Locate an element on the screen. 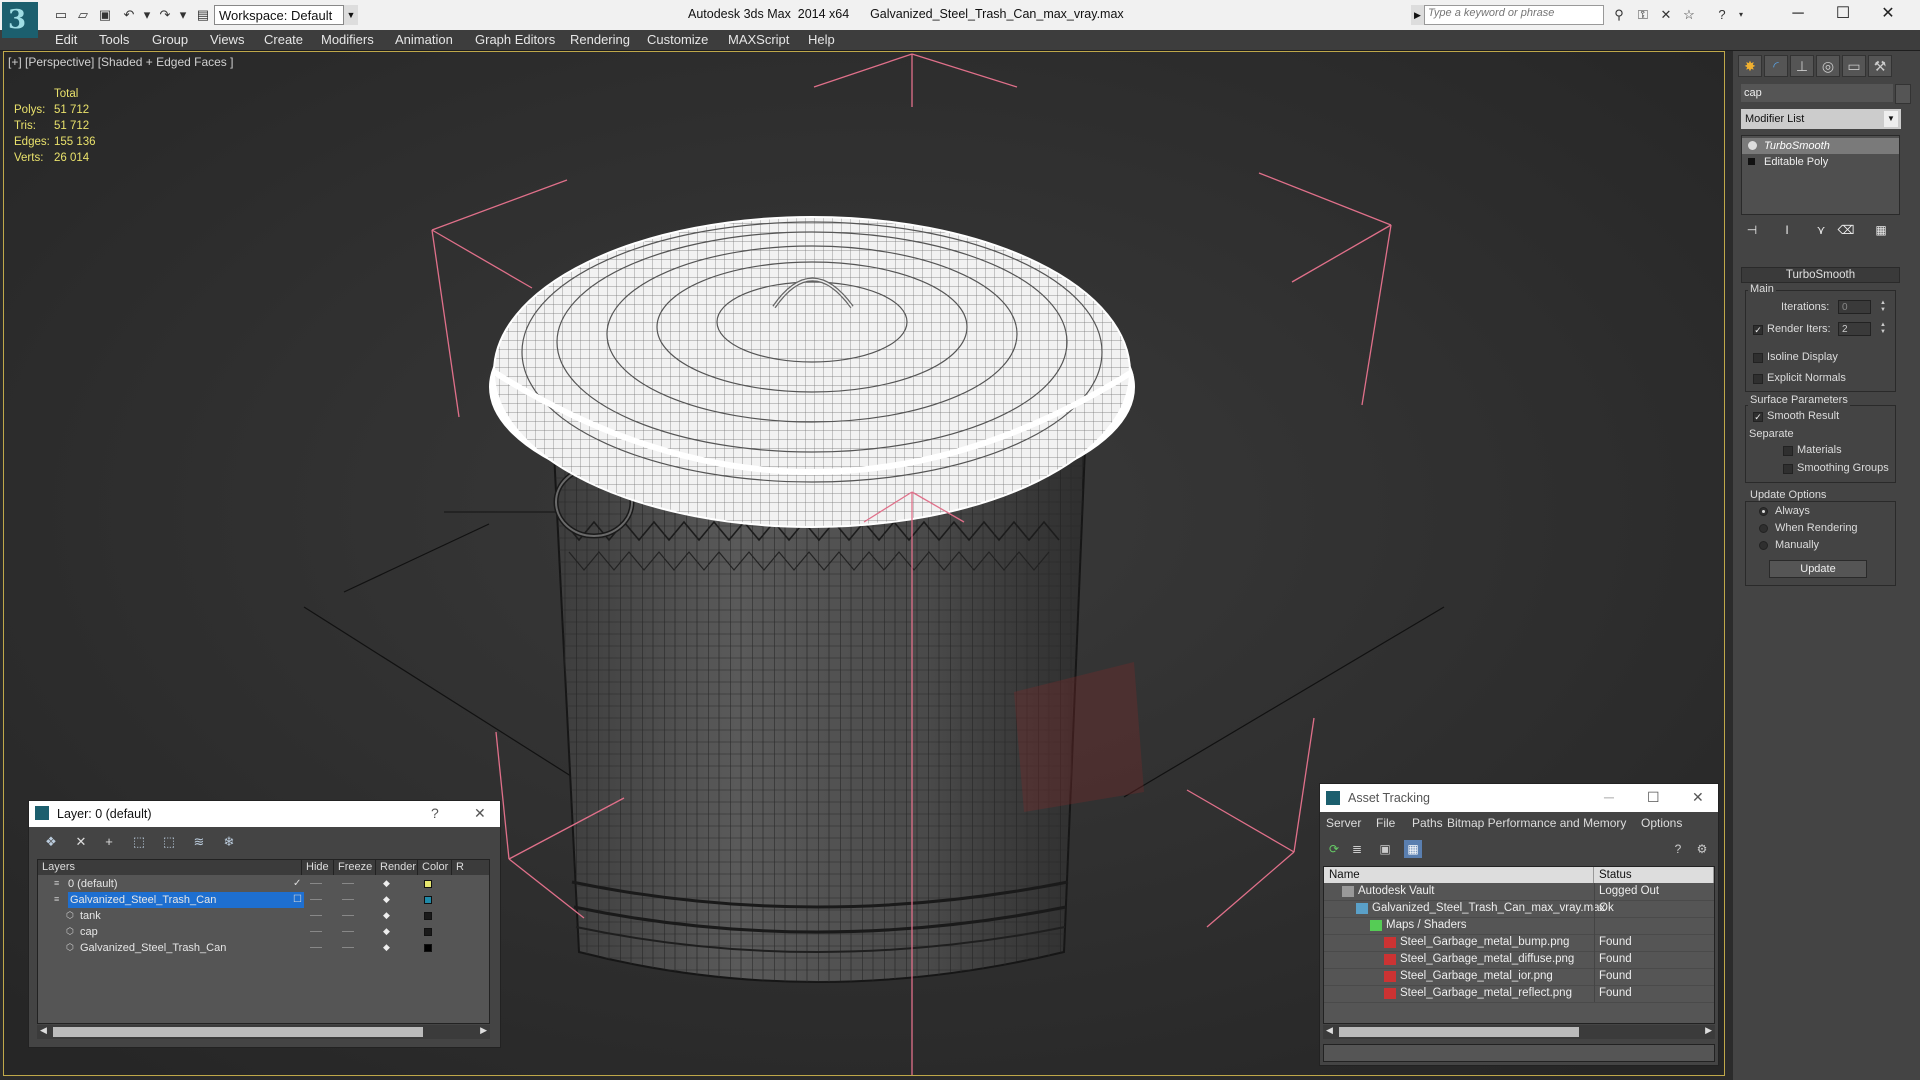 The height and width of the screenshot is (1080, 1920). modifier-list-arrow-icon: ▼ is located at coordinates (1891, 119).